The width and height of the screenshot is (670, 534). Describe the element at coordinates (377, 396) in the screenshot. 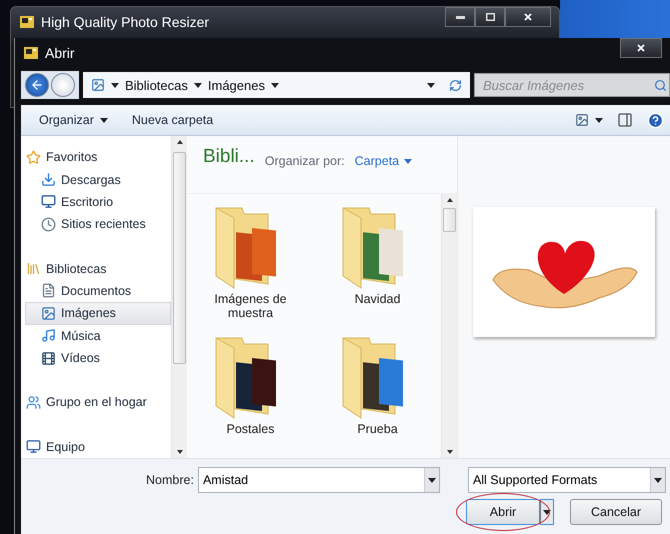

I see `folder-item: Prueba` at that location.